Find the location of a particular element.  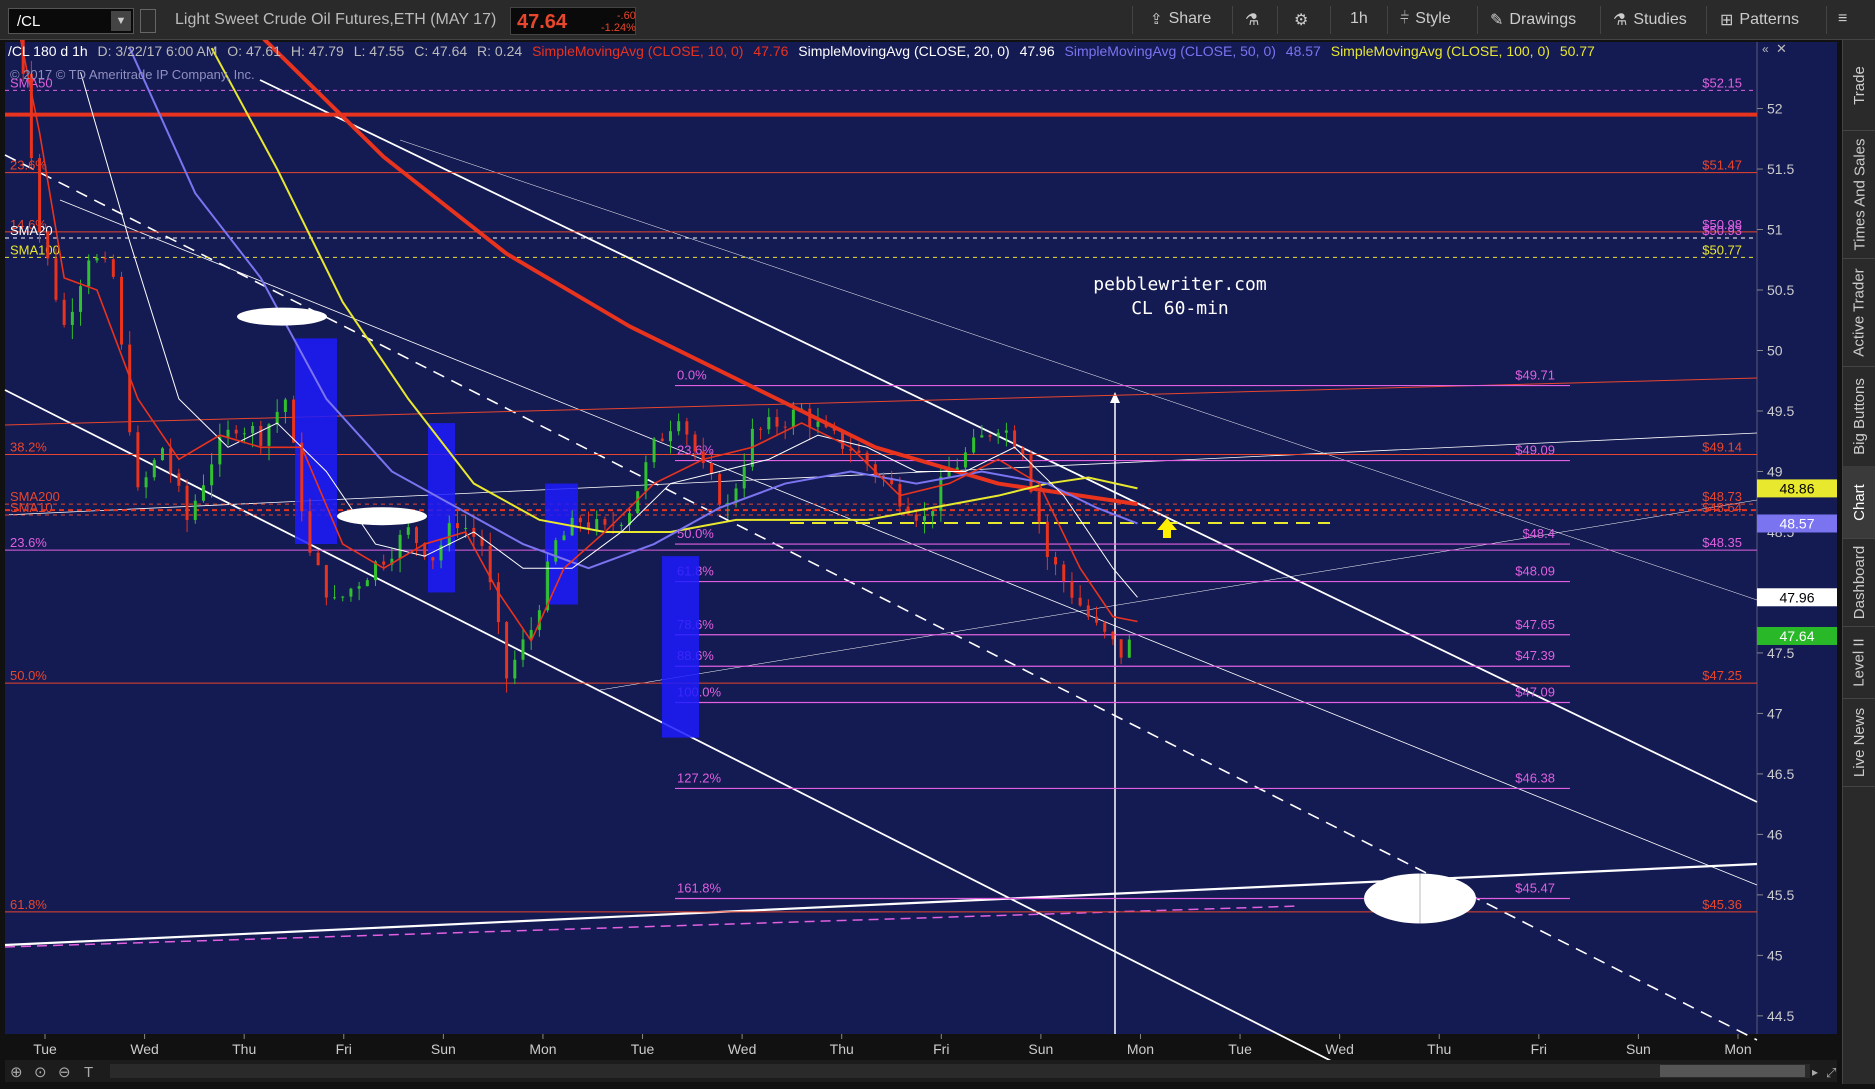

x-tick-label: Sun is located at coordinates (1040, 1049).